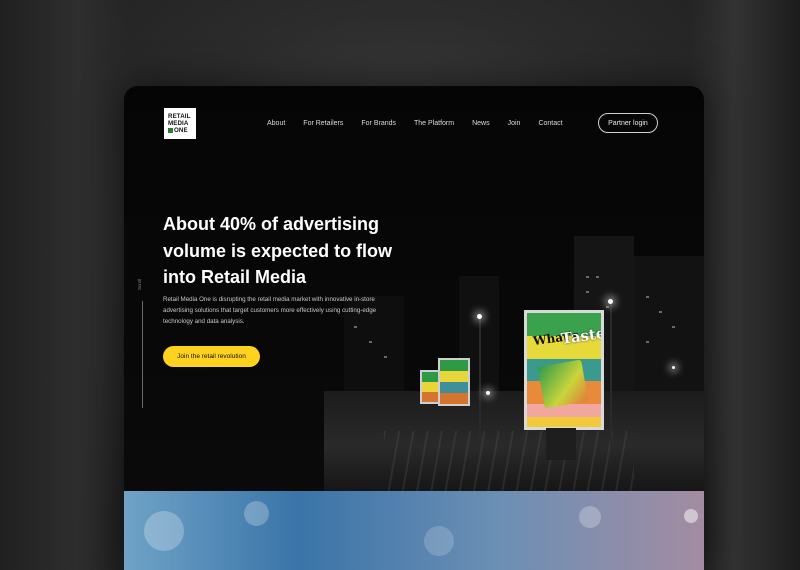 The height and width of the screenshot is (570, 800). What do you see at coordinates (669, 328) in the screenshot?
I see `building` at bounding box center [669, 328].